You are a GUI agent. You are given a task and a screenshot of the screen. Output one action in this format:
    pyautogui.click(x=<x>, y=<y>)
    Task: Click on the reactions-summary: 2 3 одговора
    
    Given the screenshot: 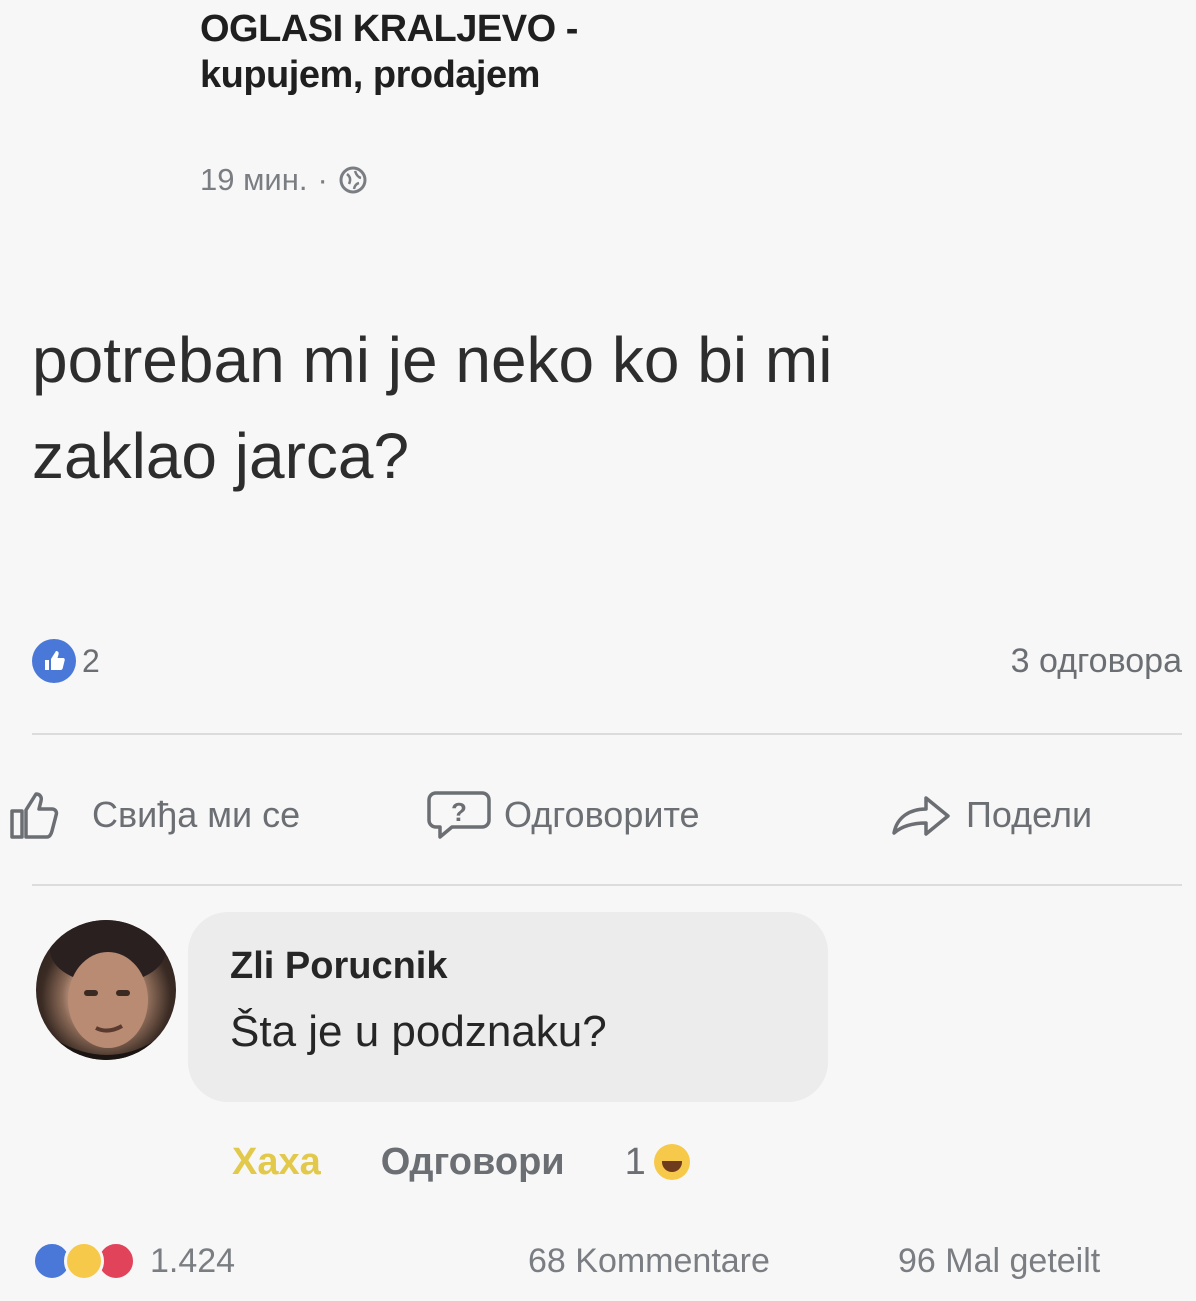 What is the action you would take?
    pyautogui.click(x=607, y=661)
    